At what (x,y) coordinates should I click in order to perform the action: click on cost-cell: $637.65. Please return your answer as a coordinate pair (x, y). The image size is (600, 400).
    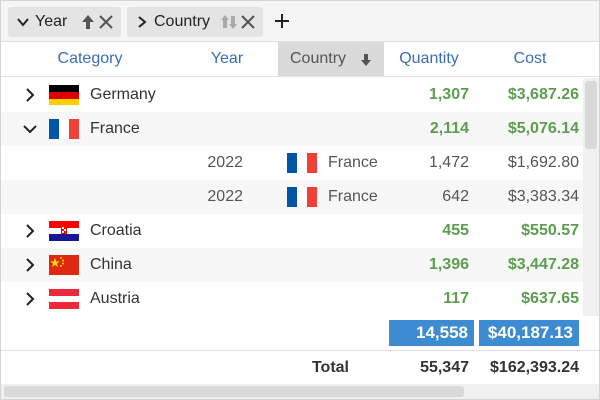
    Looking at the image, I should click on (550, 298).